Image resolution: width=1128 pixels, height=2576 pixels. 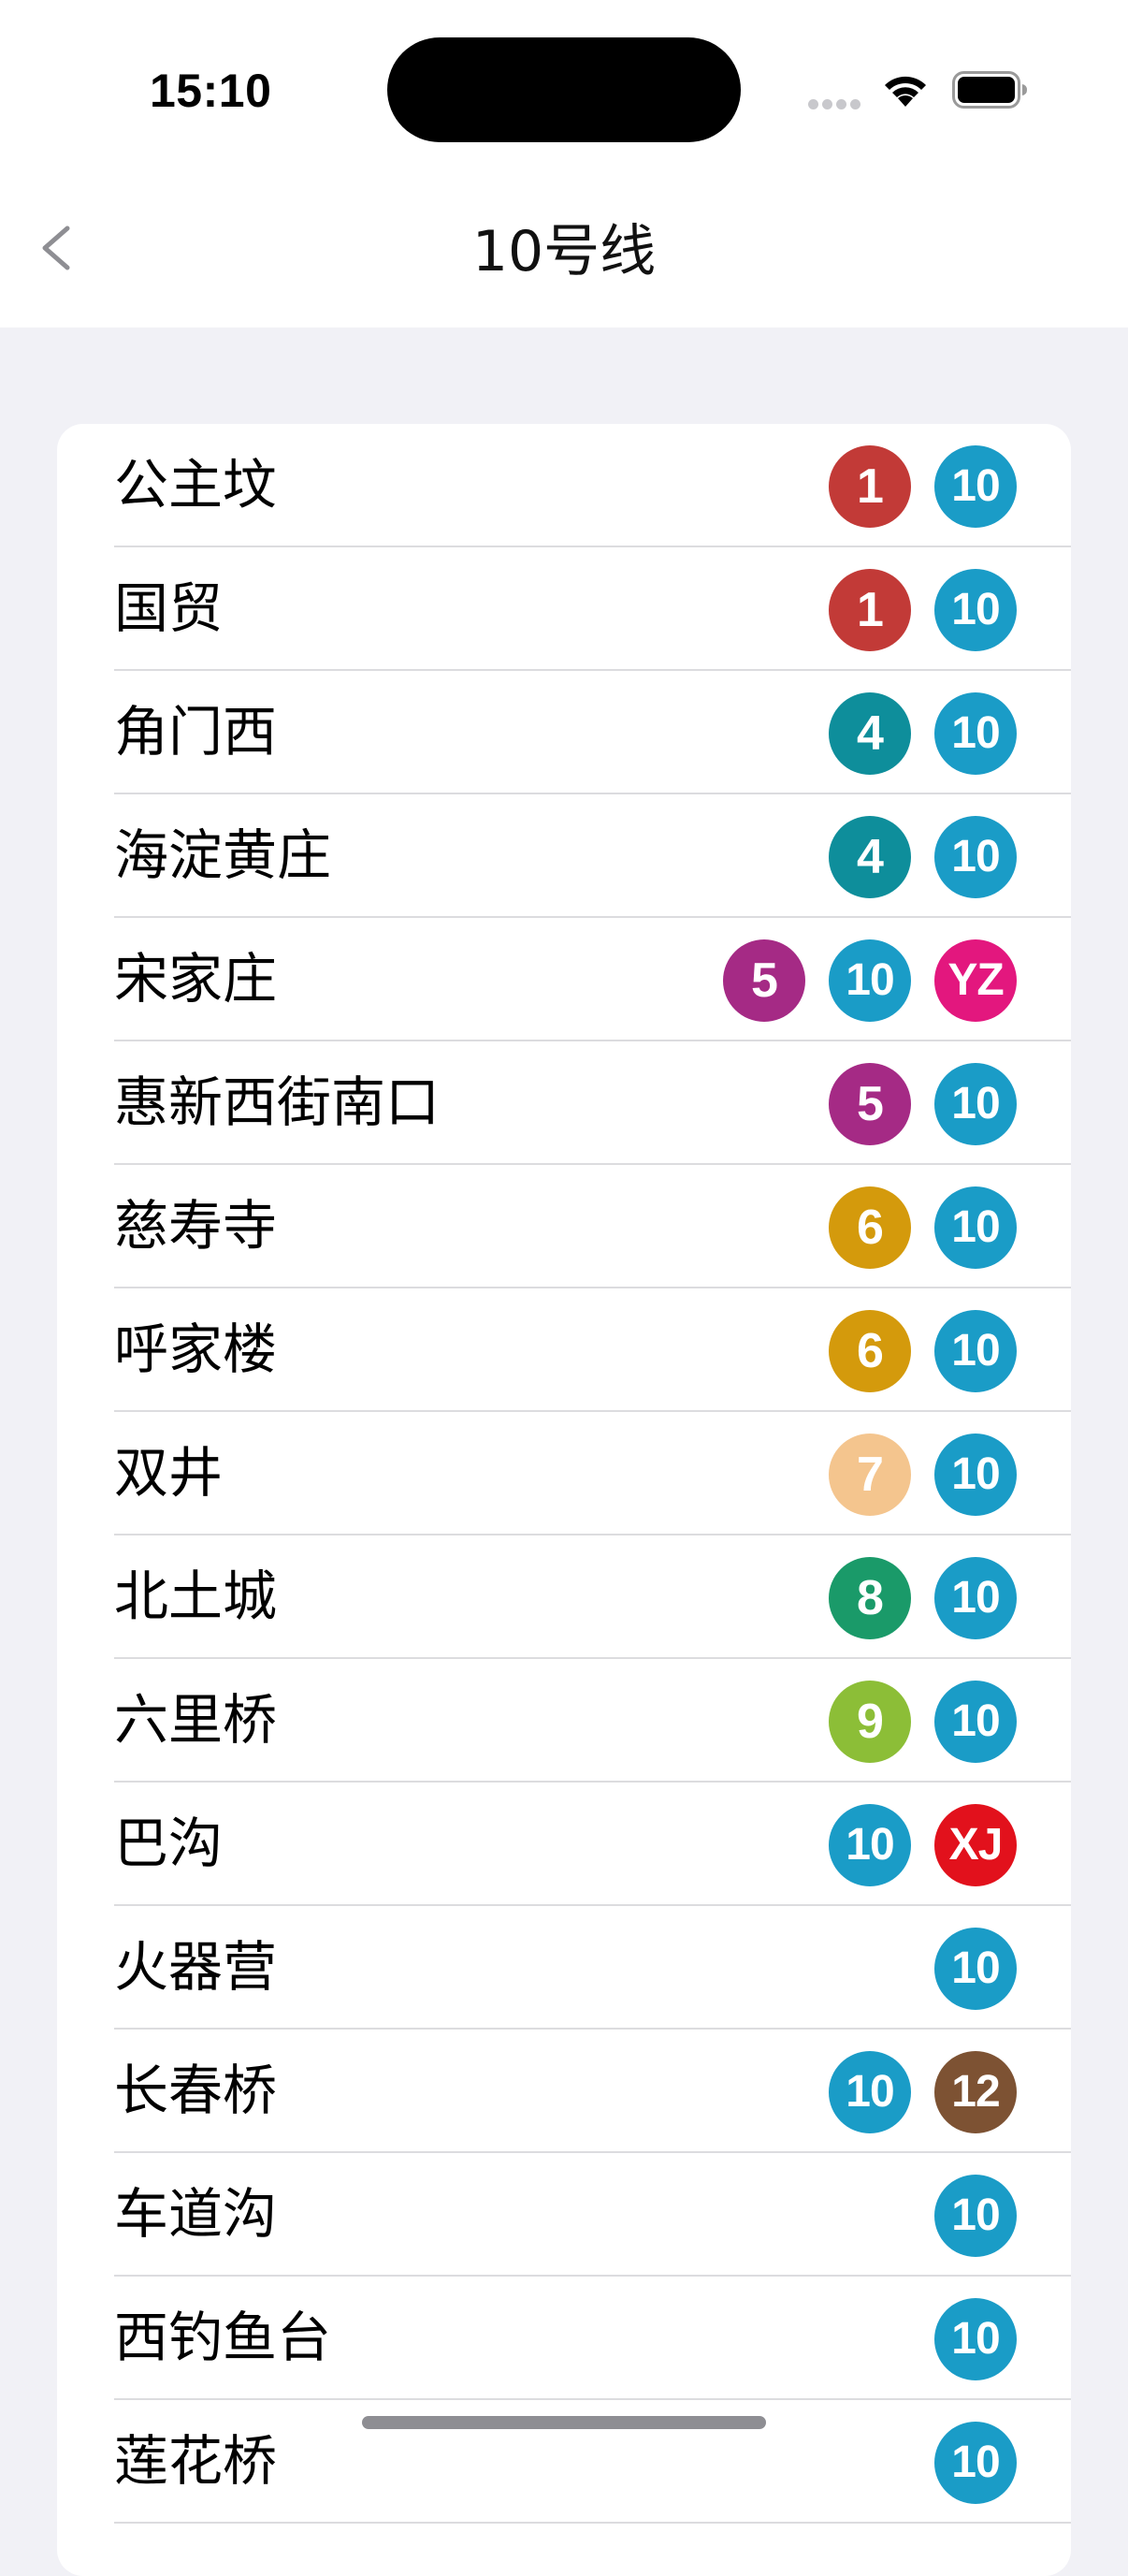 What do you see at coordinates (989, 90) in the screenshot?
I see `battery-icon` at bounding box center [989, 90].